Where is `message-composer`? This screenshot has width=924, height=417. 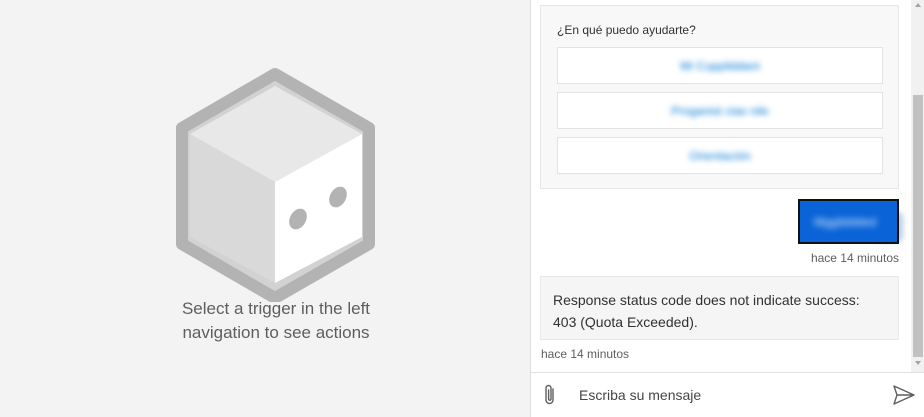 message-composer is located at coordinates (727, 394).